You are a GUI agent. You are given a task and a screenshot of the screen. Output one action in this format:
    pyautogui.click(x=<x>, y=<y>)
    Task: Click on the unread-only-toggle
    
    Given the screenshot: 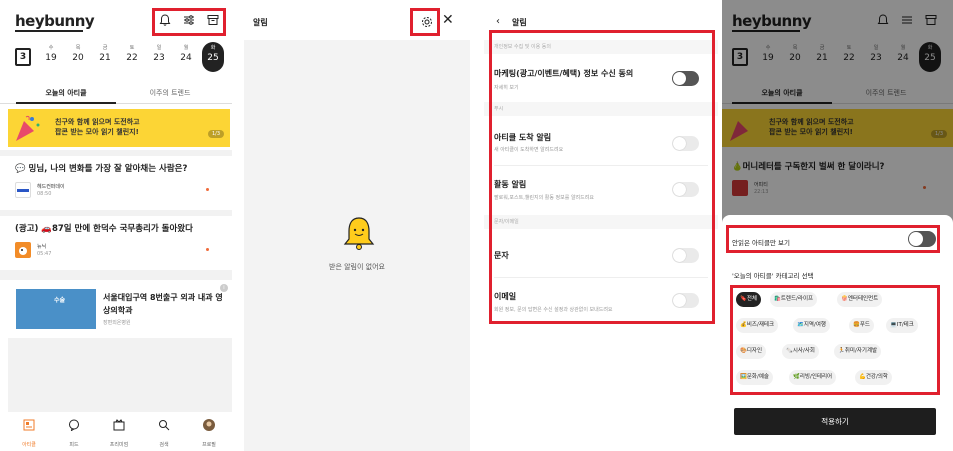 What is the action you would take?
    pyautogui.click(x=922, y=239)
    